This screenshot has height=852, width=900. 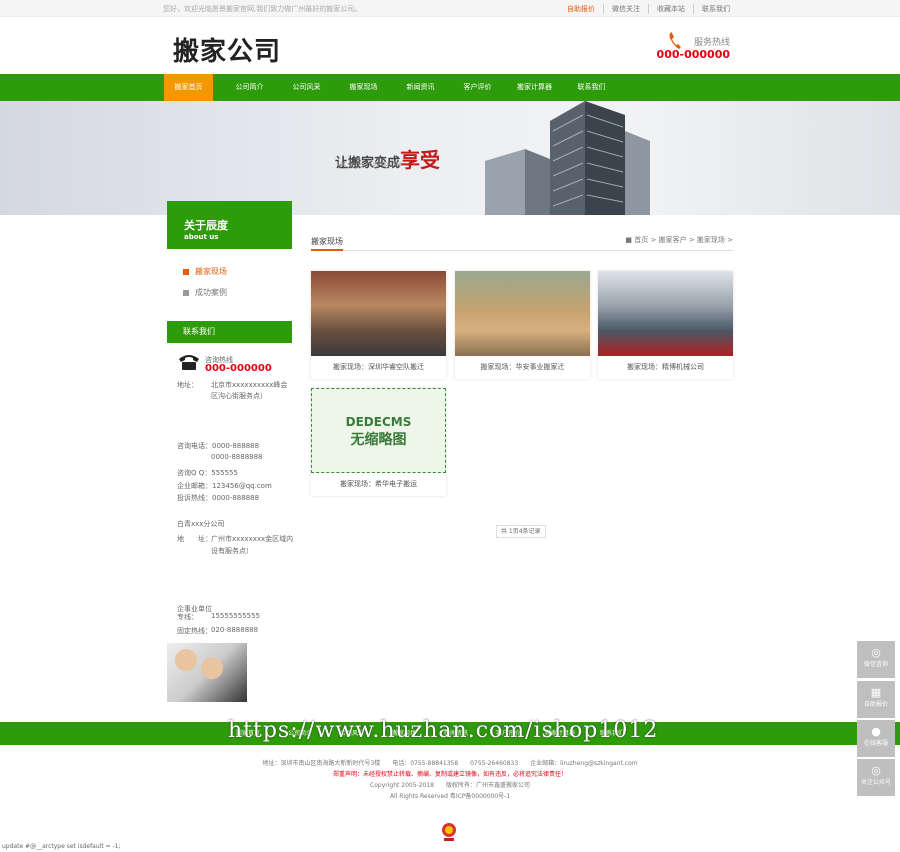 What do you see at coordinates (187, 385) in the screenshot?
I see `addr-label: 地址：` at bounding box center [187, 385].